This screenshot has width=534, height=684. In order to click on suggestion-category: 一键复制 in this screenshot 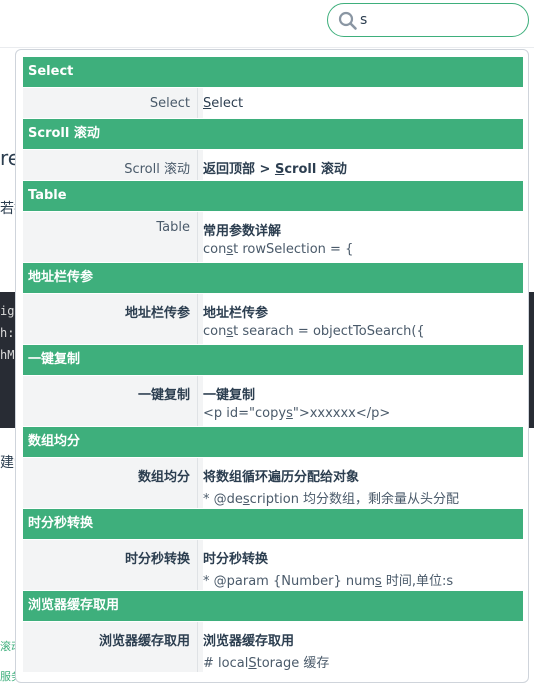, I will do `click(110, 401)`.